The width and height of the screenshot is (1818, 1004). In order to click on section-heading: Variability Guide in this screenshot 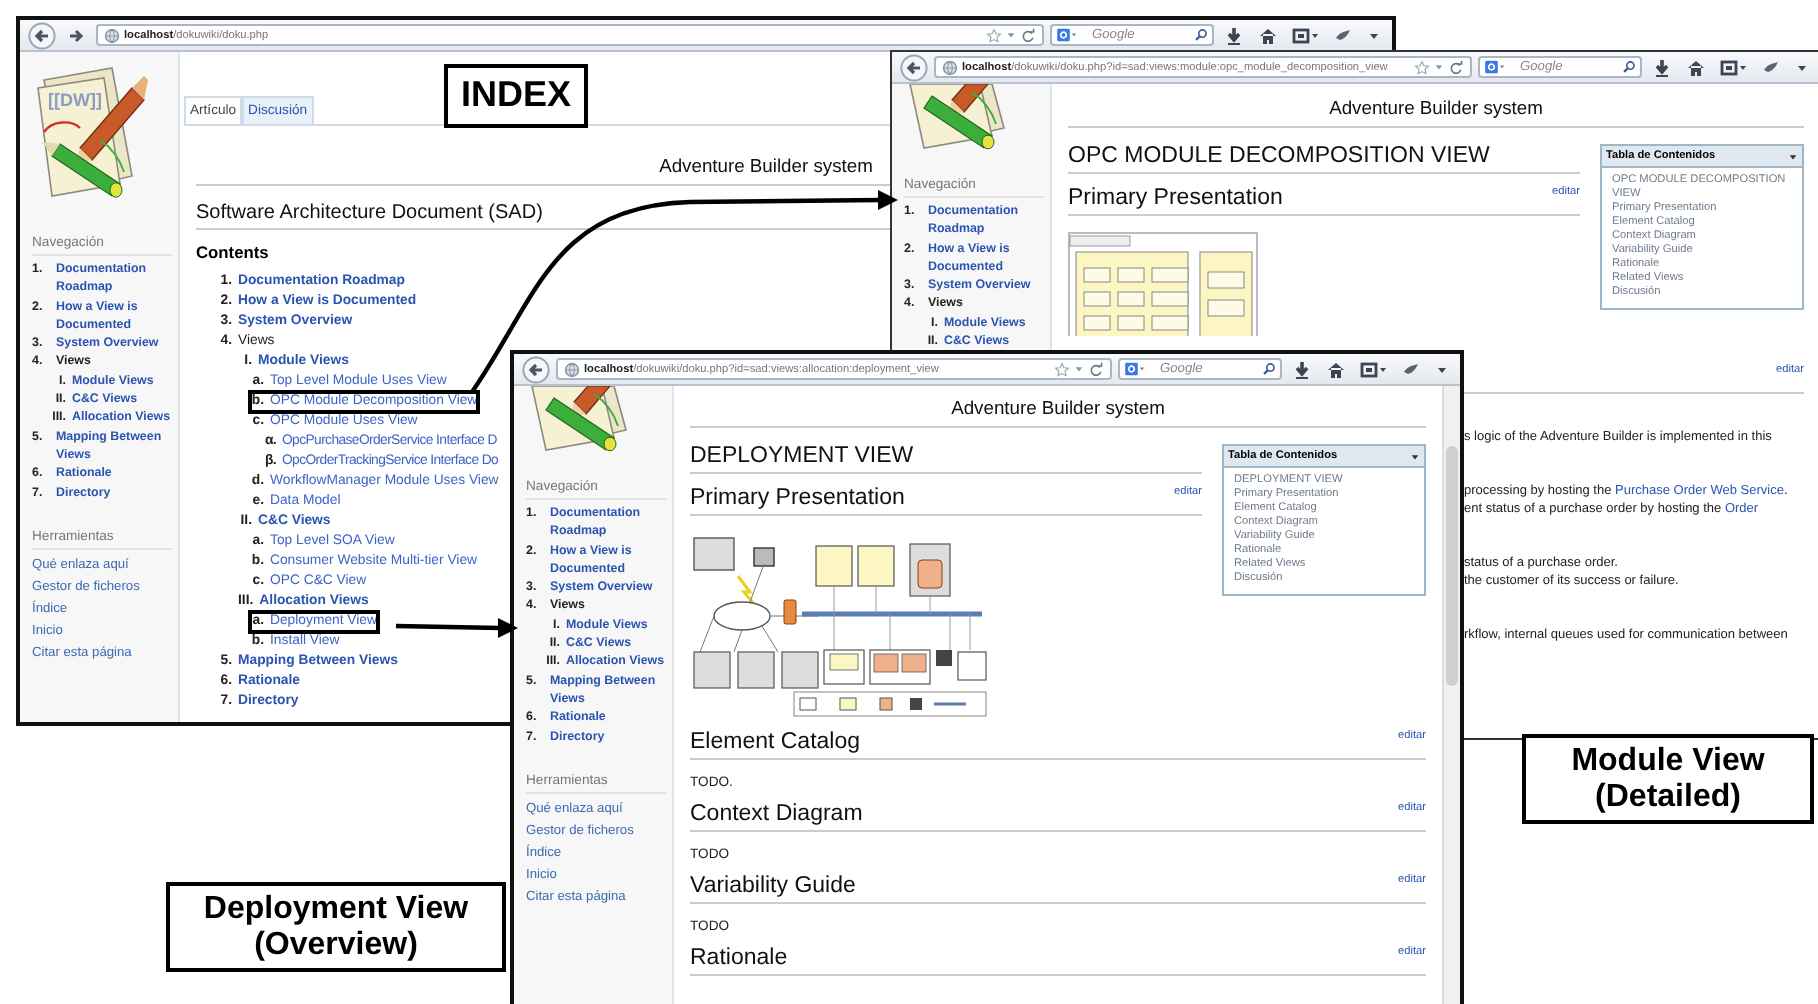, I will do `click(774, 888)`.